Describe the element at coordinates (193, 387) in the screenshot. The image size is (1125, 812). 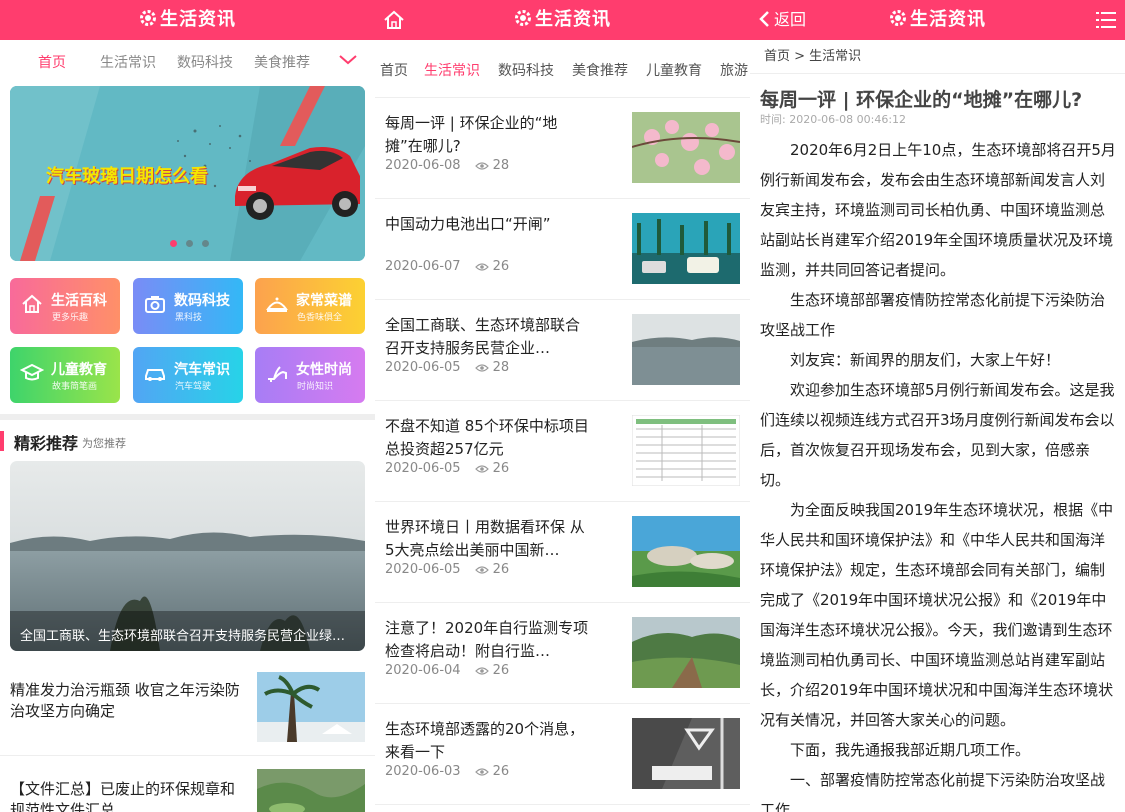
I see `category-sublabel: 汽车驾驶` at that location.